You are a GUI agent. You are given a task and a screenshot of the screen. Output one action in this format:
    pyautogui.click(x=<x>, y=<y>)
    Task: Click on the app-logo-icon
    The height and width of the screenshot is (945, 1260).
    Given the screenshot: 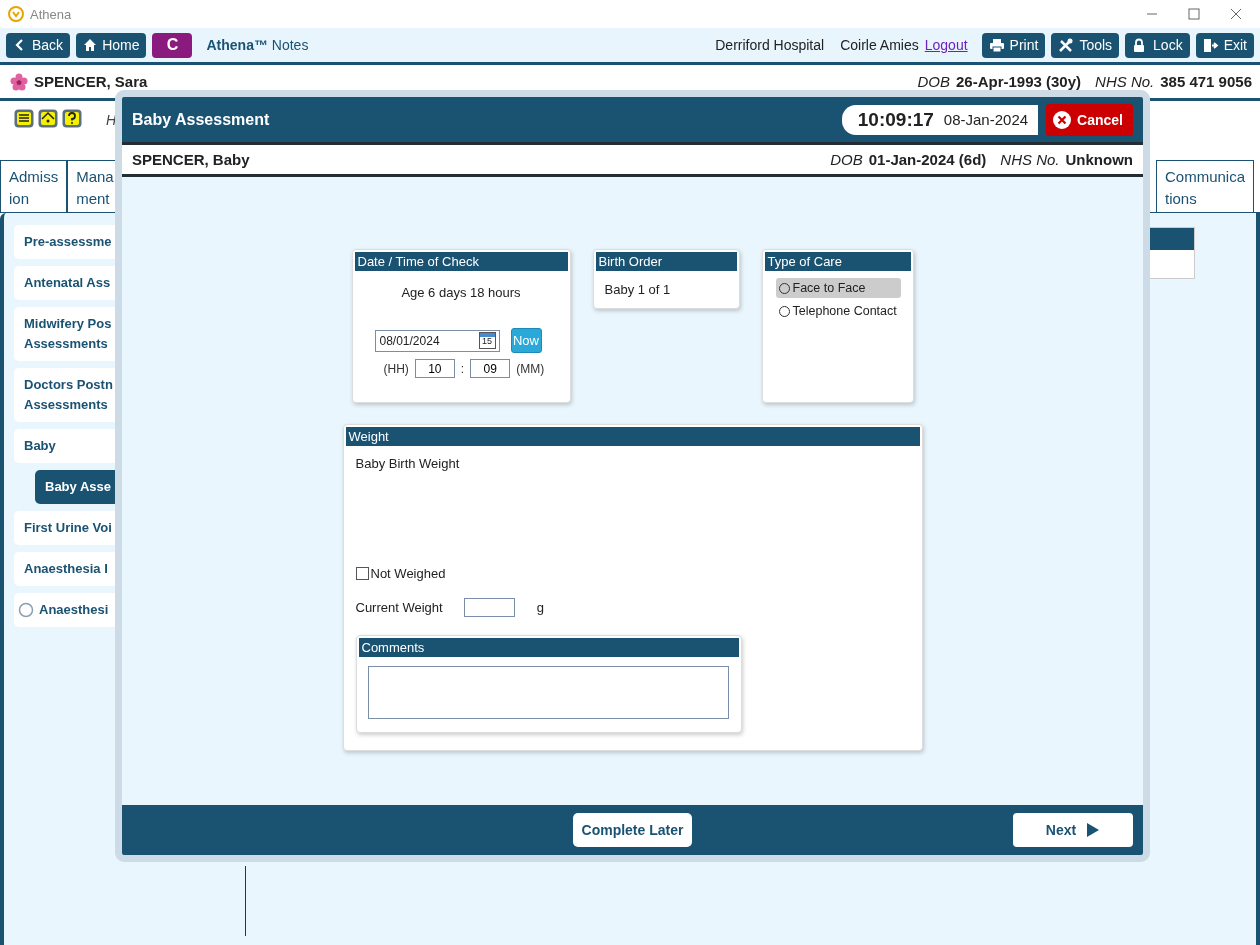 What is the action you would take?
    pyautogui.click(x=16, y=14)
    